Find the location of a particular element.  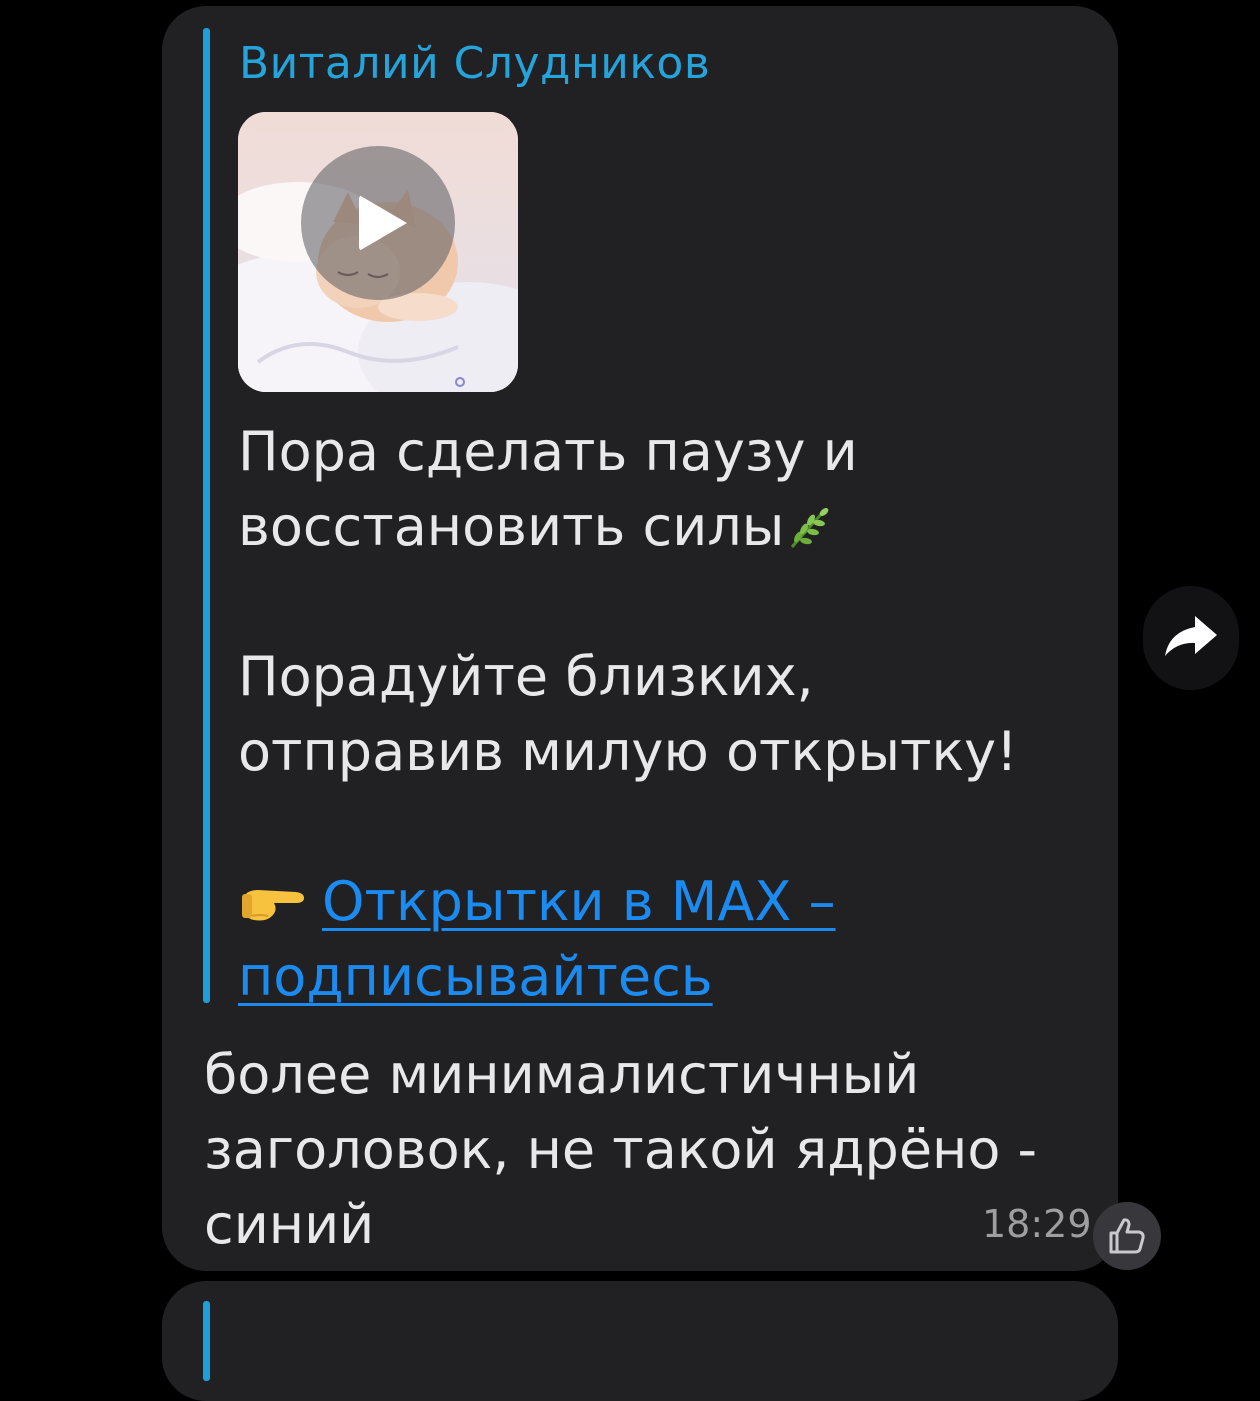

message-time: 18:29 is located at coordinates (1037, 1224).